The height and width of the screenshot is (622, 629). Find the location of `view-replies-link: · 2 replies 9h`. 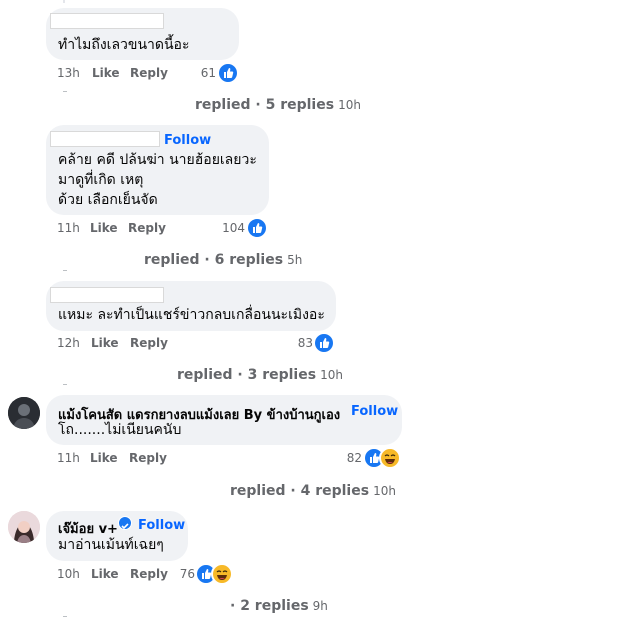

view-replies-link: · 2 replies 9h is located at coordinates (279, 606).